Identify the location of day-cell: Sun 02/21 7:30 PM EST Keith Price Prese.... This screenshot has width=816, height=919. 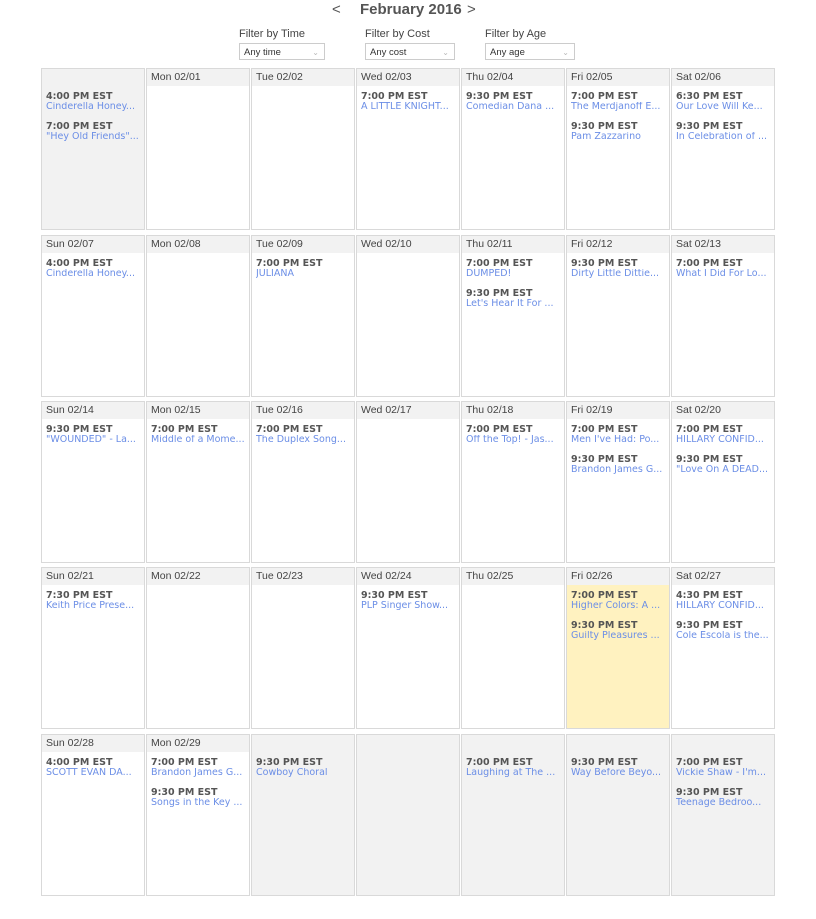
(93, 648).